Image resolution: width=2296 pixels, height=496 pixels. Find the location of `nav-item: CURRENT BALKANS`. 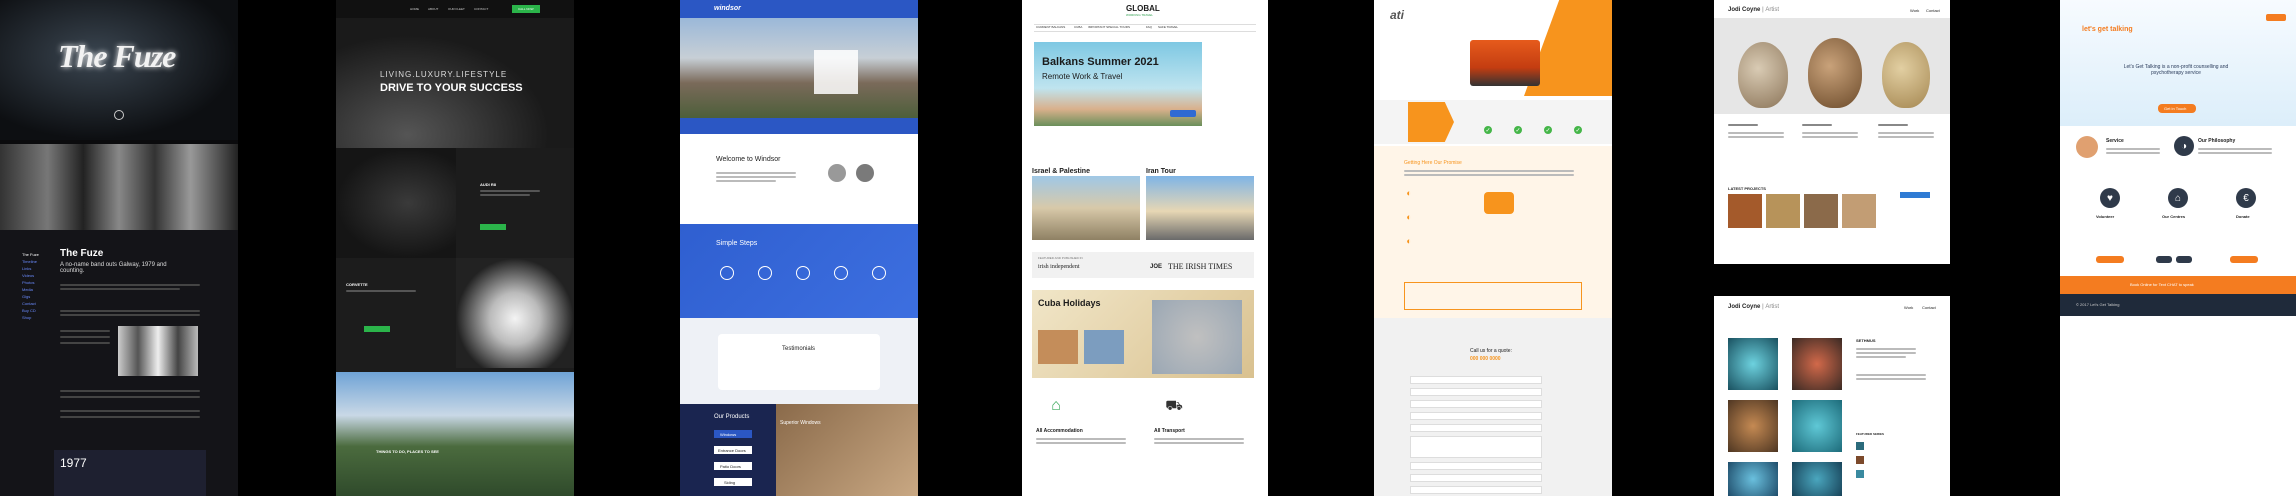

nav-item: CURRENT BALKANS is located at coordinates (1050, 27).